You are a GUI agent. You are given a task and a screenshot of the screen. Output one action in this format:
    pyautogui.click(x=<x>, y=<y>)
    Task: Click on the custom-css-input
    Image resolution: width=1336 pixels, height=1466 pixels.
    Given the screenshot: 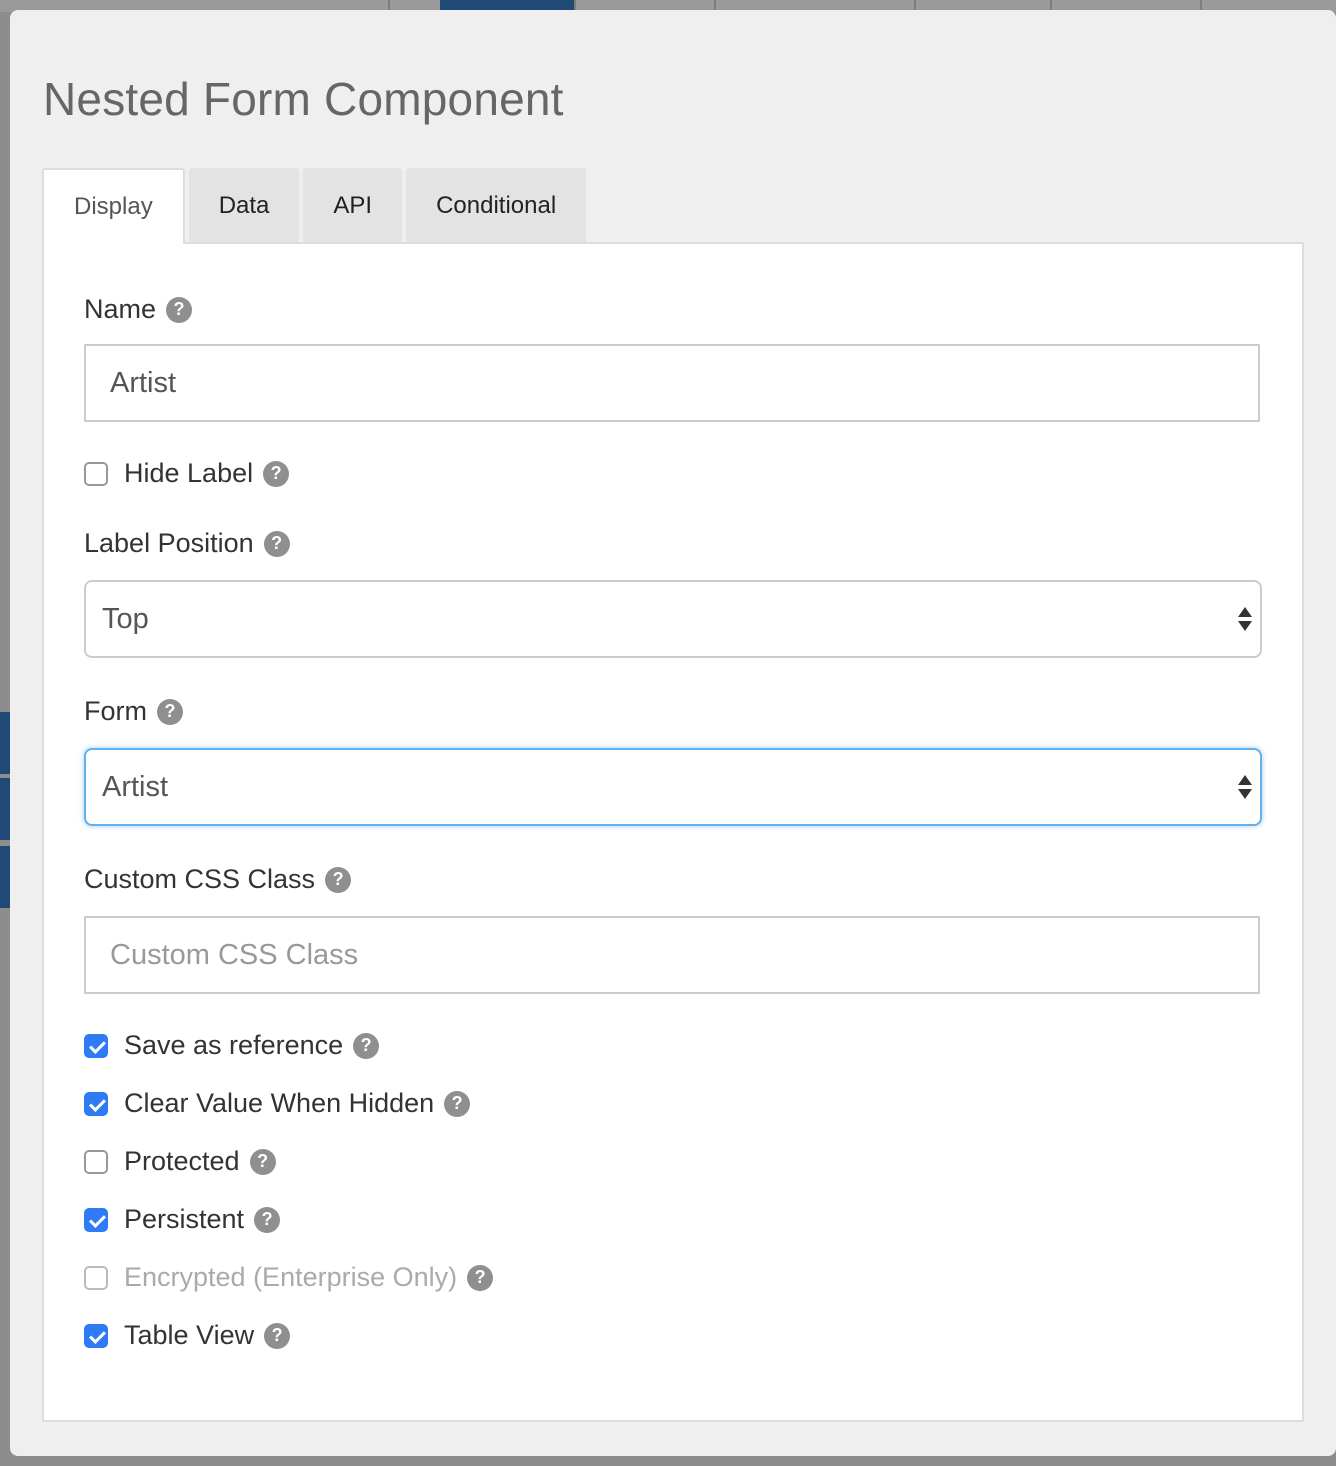 What is the action you would take?
    pyautogui.click(x=672, y=955)
    